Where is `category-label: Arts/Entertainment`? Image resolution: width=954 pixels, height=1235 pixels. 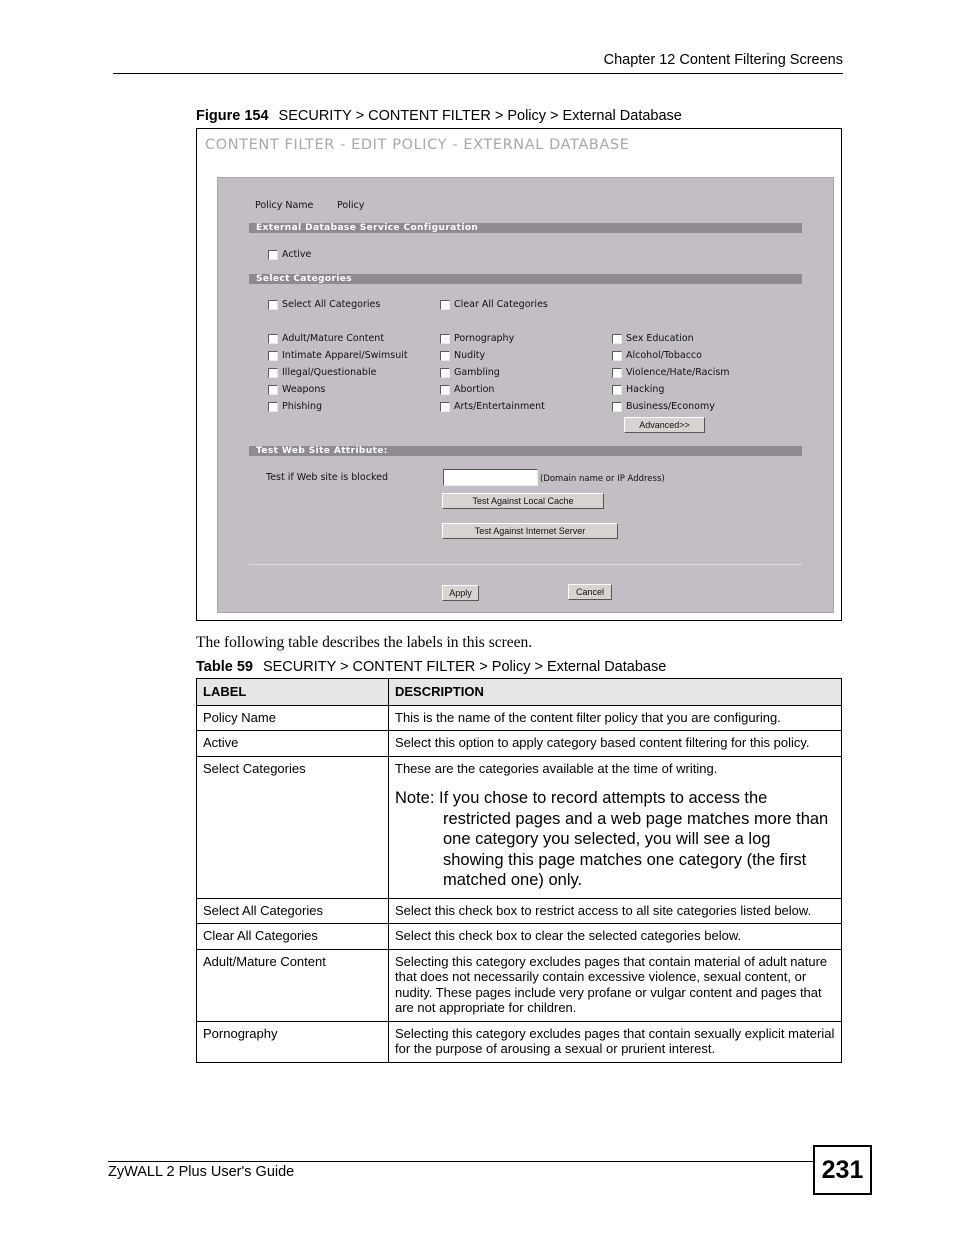
category-label: Arts/Entertainment is located at coordinates (499, 406).